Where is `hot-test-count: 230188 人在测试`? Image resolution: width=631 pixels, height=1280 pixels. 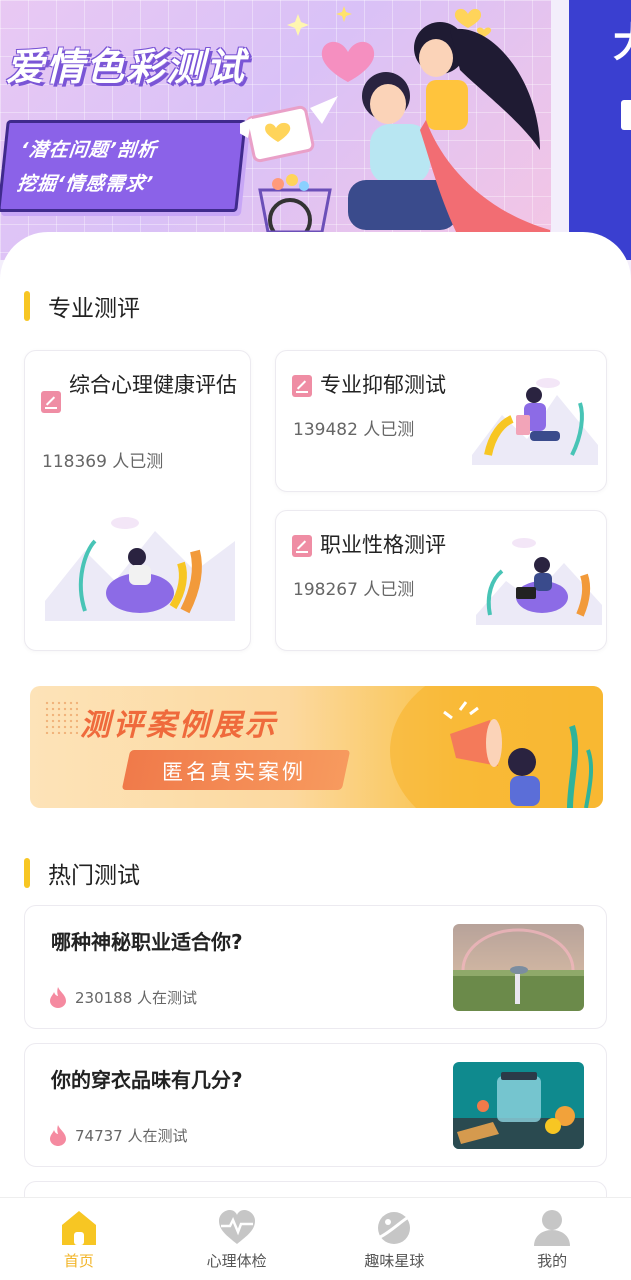 hot-test-count: 230188 人在测试 is located at coordinates (136, 997).